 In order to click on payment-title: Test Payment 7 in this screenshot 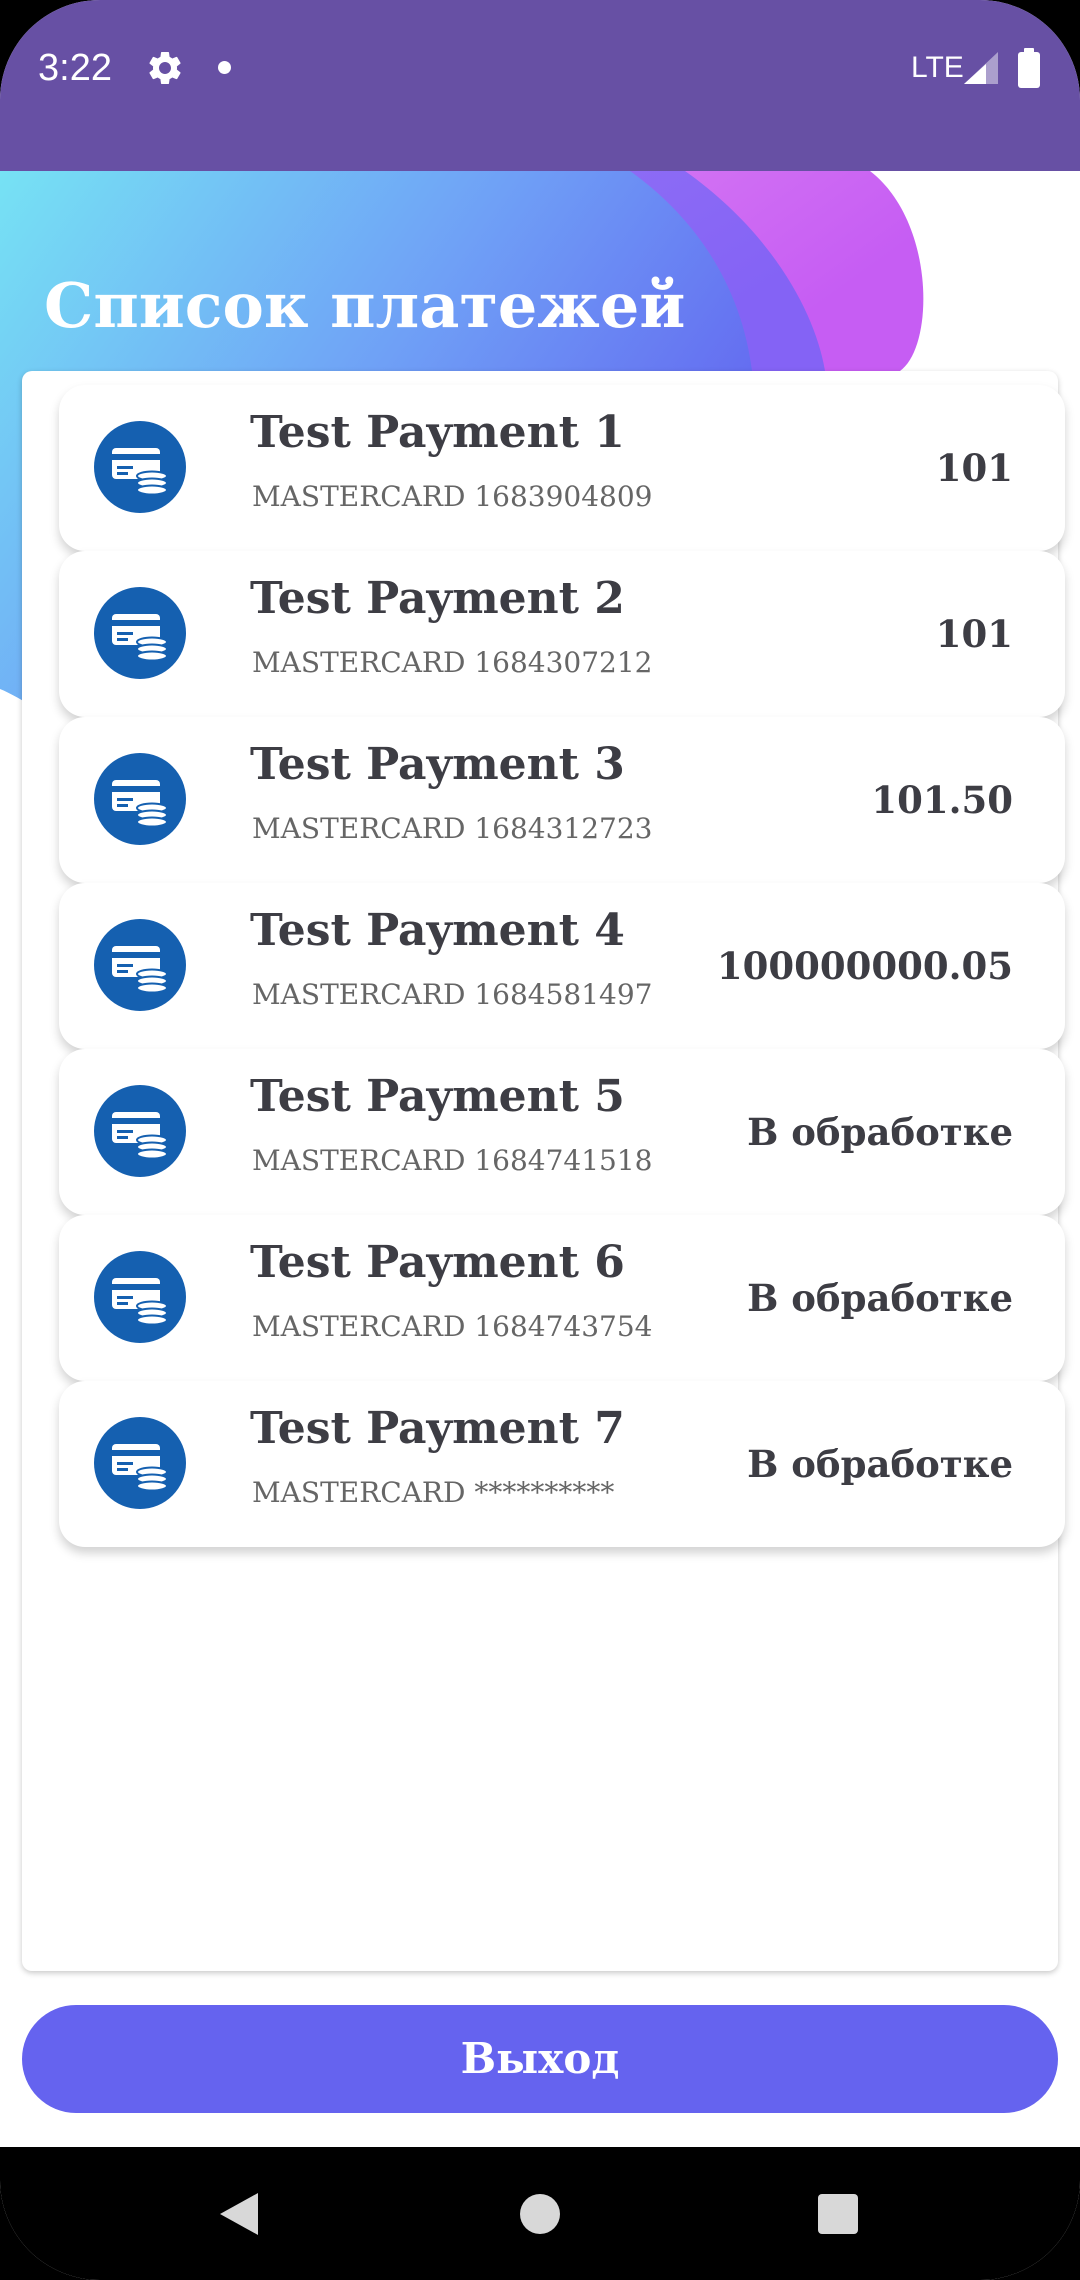, I will do `click(437, 1428)`.